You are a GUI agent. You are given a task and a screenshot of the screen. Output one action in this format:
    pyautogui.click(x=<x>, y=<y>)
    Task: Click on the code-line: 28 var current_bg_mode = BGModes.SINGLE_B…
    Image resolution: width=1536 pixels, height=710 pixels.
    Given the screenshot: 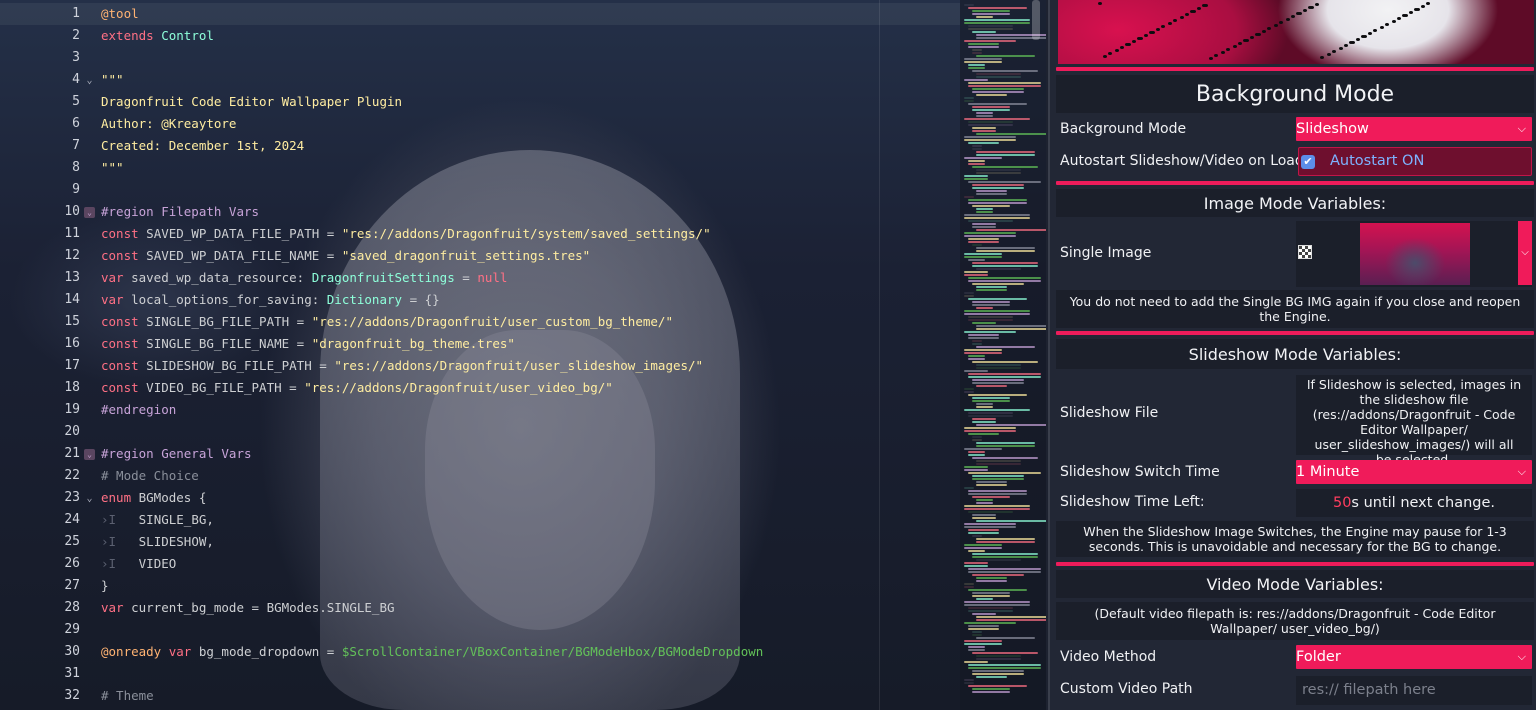 What is the action you would take?
    pyautogui.click(x=480, y=608)
    